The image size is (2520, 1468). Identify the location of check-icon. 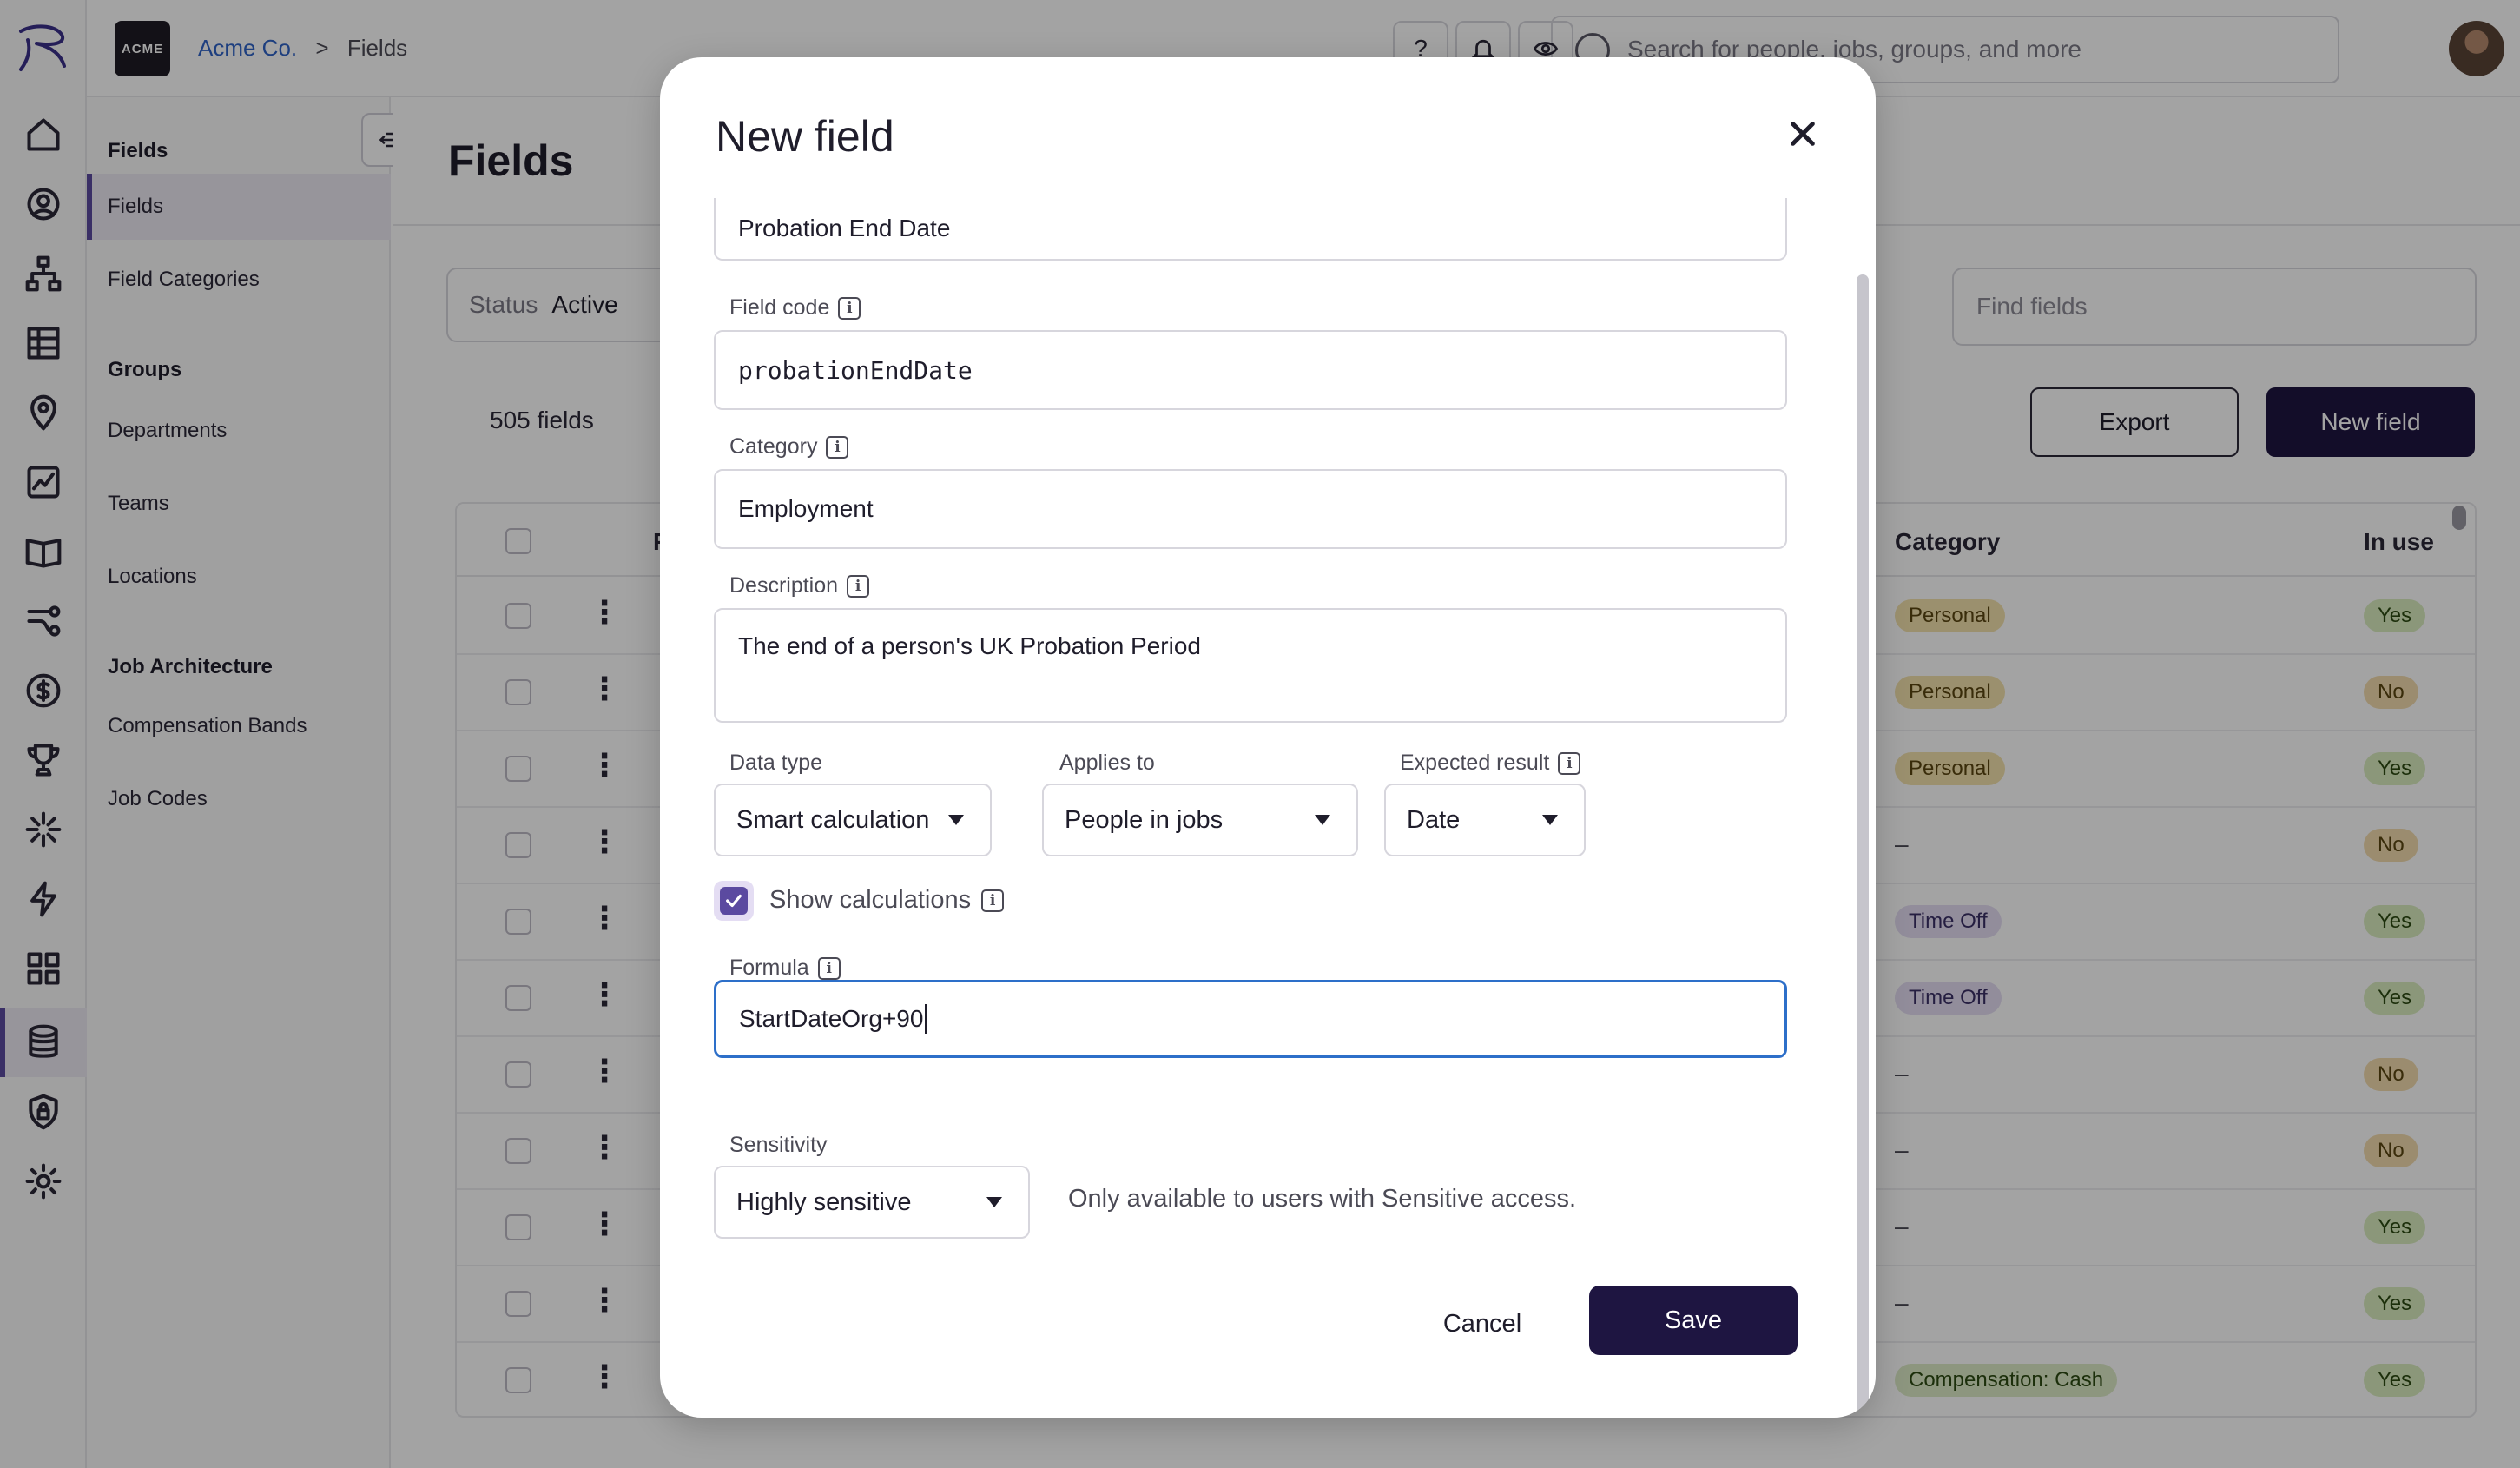
(734, 901).